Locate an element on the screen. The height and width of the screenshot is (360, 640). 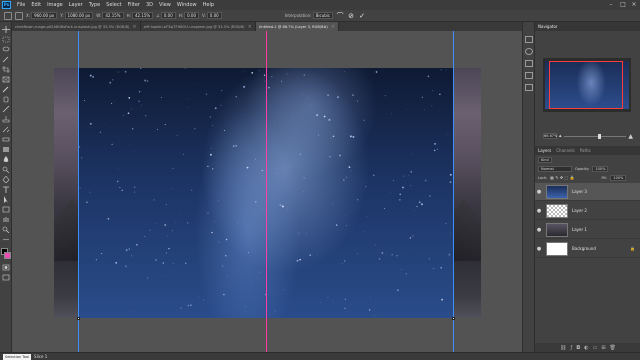
blend-mode-select: Normal is located at coordinates (555, 168).